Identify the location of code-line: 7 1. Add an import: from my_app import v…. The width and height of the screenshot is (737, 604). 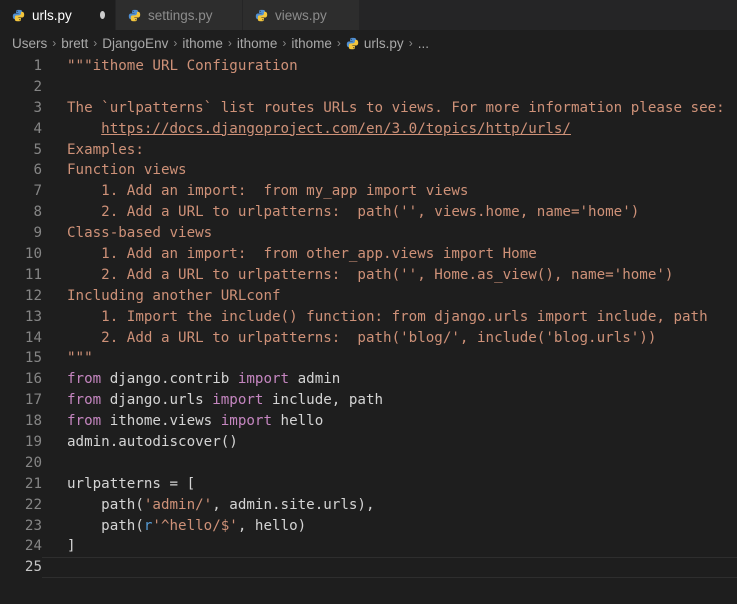
(368, 191).